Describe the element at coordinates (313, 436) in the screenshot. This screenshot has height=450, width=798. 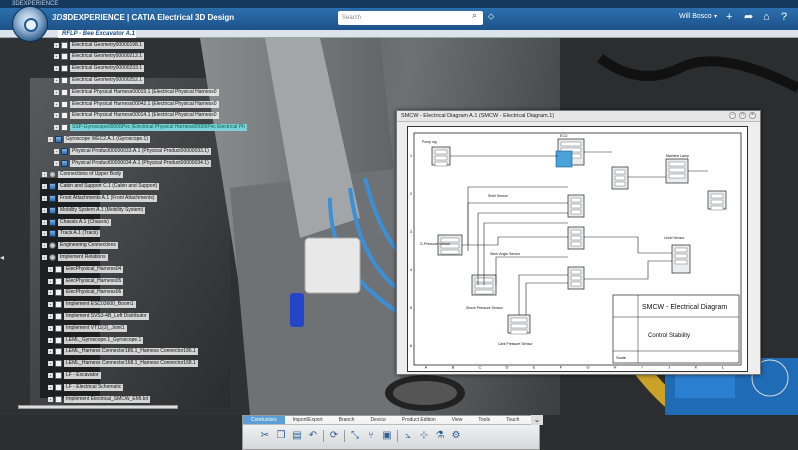
I see `undo-icon: ↶` at that location.